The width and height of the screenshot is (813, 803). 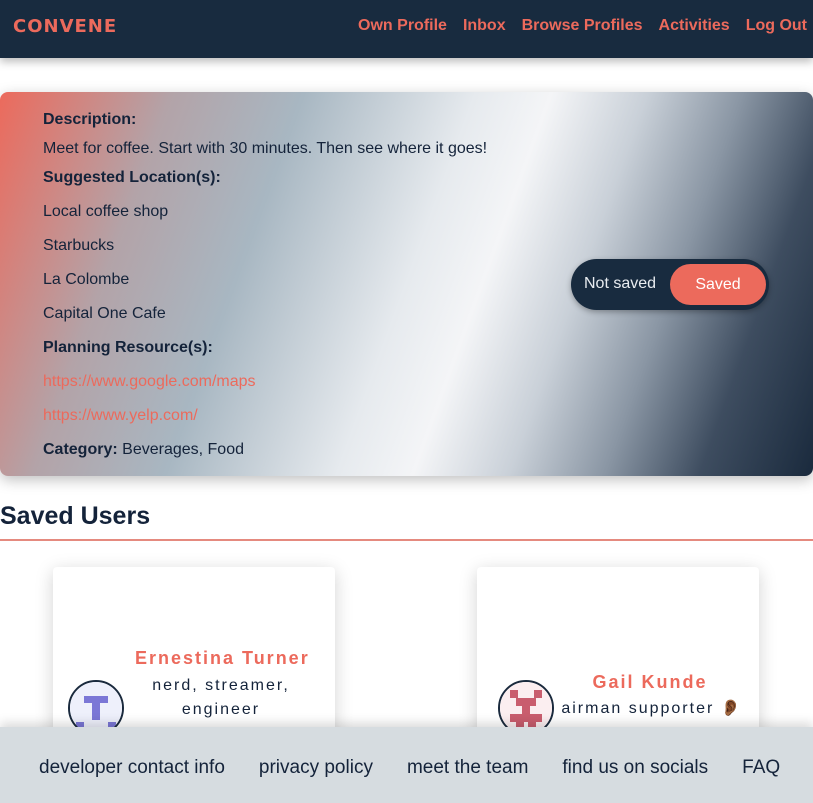 What do you see at coordinates (776, 26) in the screenshot?
I see `nav-log-out: Log Out` at bounding box center [776, 26].